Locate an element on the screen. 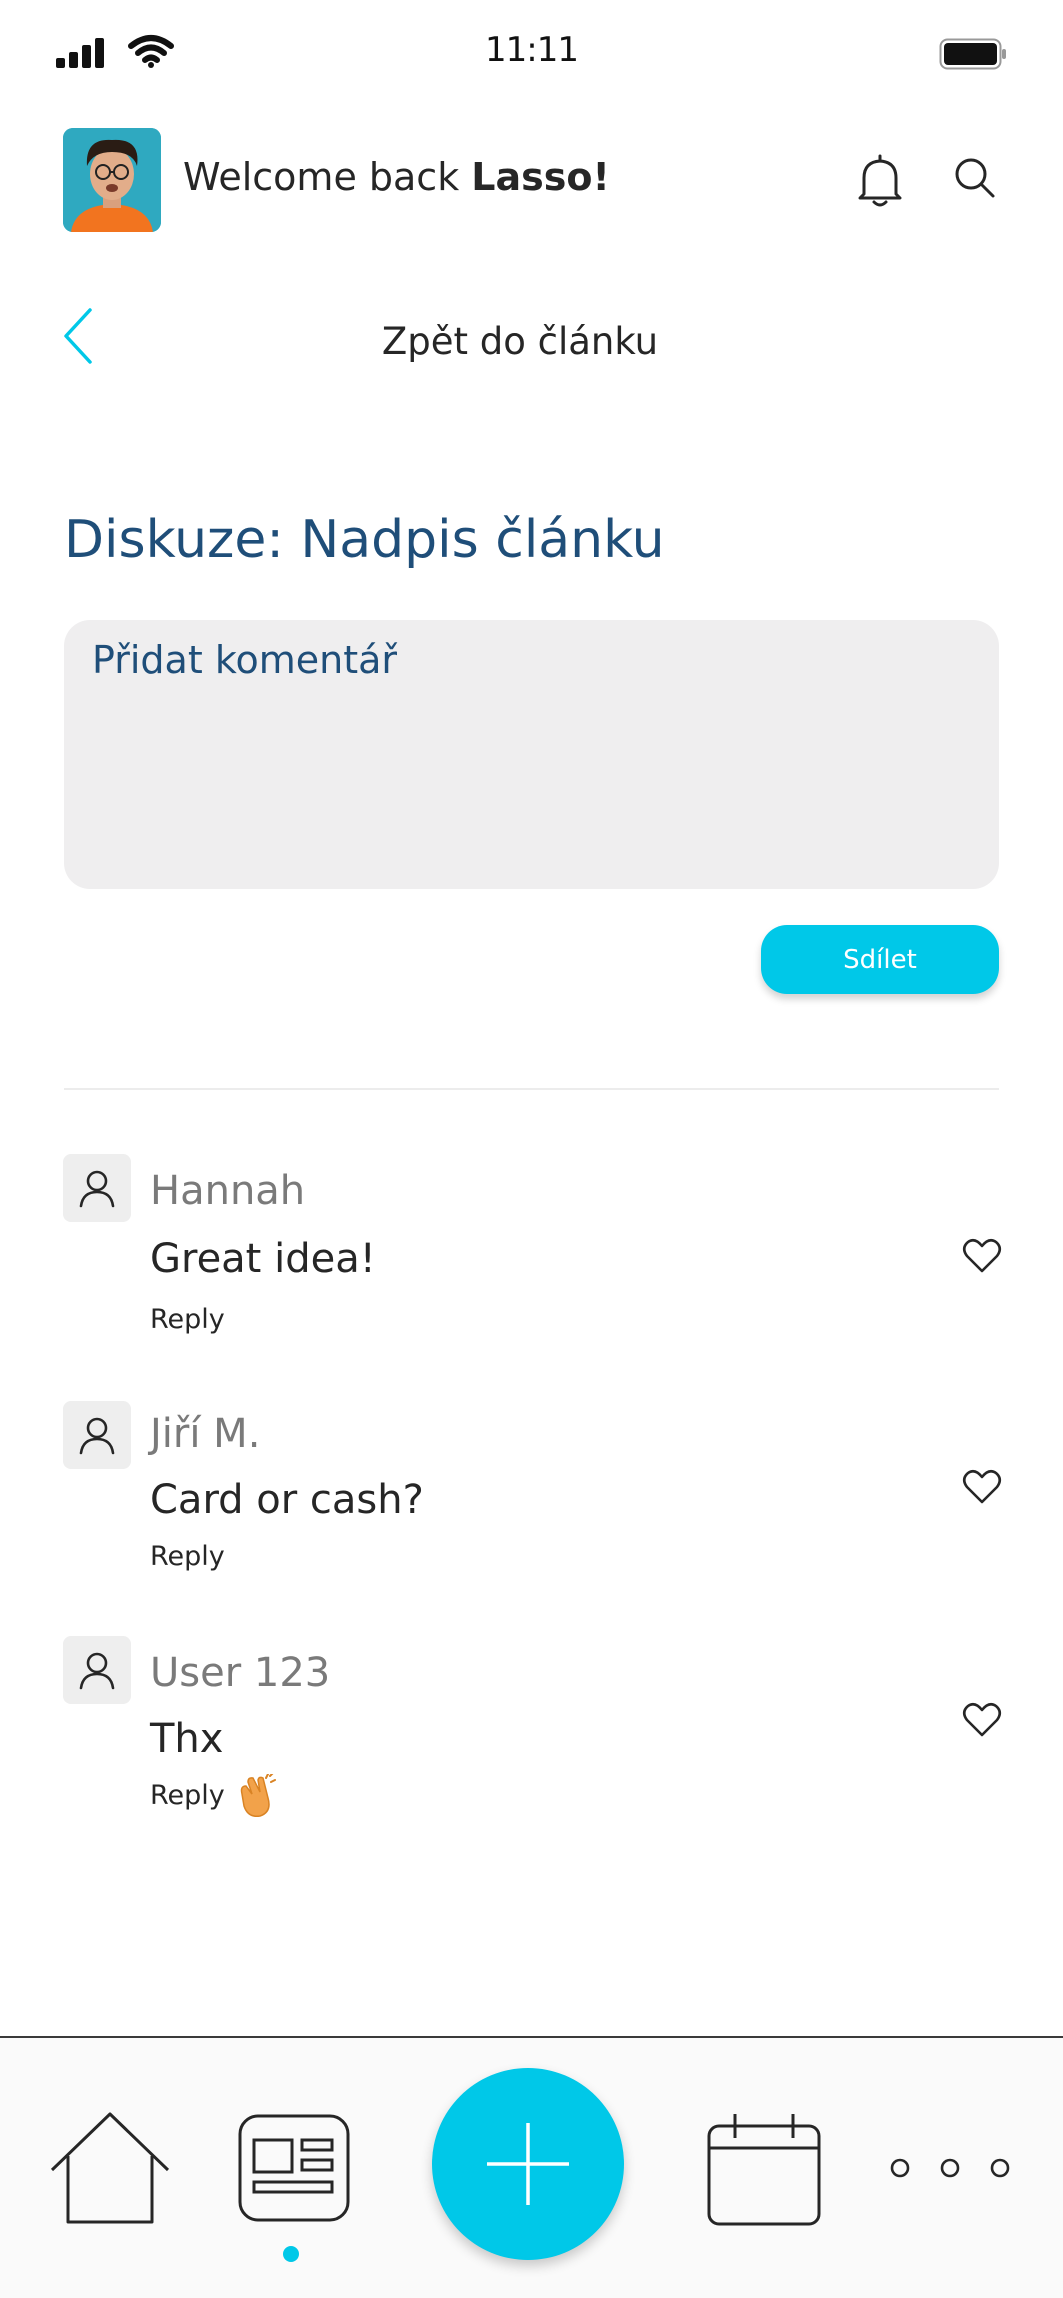 The image size is (1063, 2298). back-title: Zpět do článku is located at coordinates (520, 341).